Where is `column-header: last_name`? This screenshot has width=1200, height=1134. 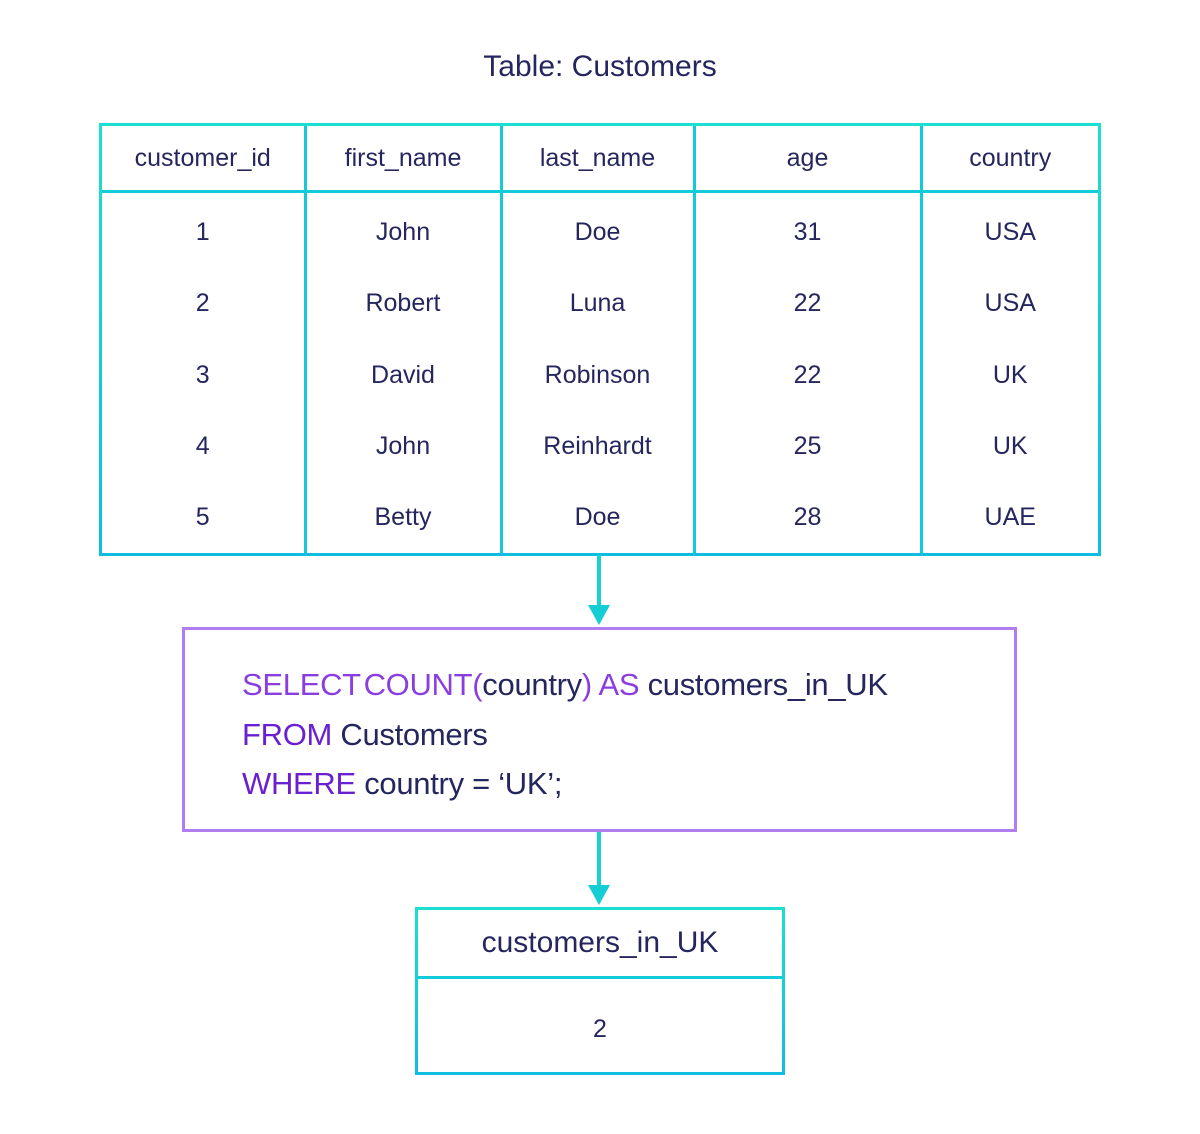
column-header: last_name is located at coordinates (596, 159).